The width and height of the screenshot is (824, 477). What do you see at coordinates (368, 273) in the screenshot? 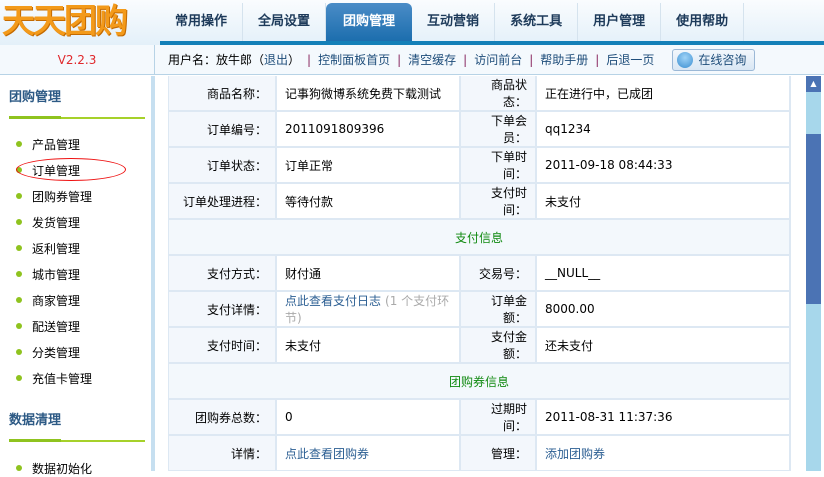
I see `payment-method: 财付通` at bounding box center [368, 273].